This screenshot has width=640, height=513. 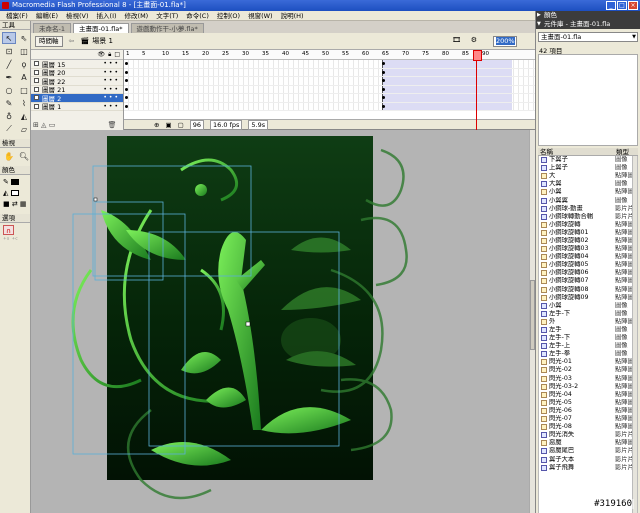 I want to click on menu-item: 文字(T), so click(x=167, y=16).